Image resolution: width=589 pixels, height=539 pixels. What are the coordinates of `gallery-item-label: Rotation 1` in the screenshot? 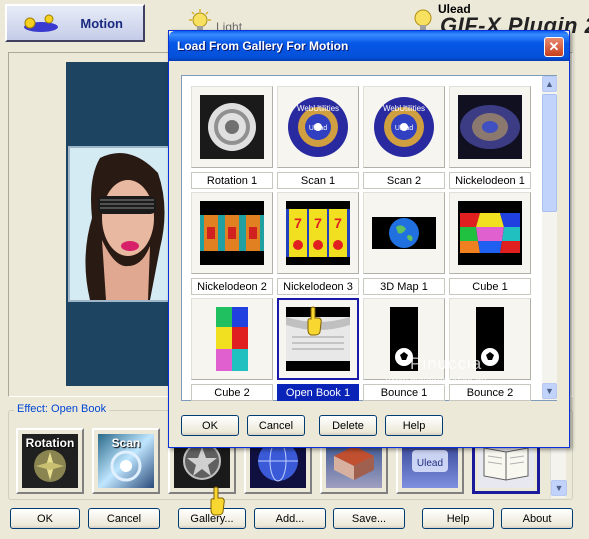 It's located at (232, 180).